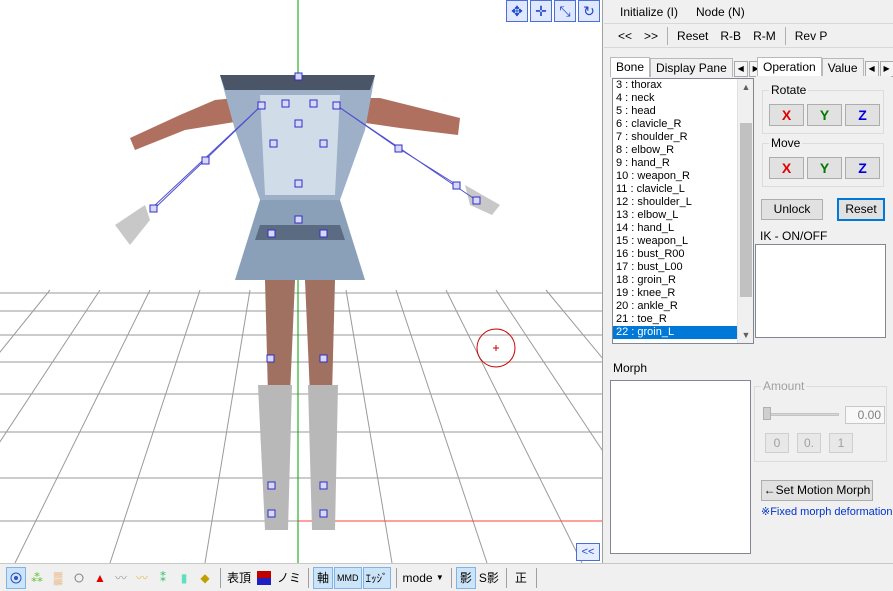 This screenshot has height=591, width=893. I want to click on edge-toggle: ｴｯｼﾞ, so click(376, 577).